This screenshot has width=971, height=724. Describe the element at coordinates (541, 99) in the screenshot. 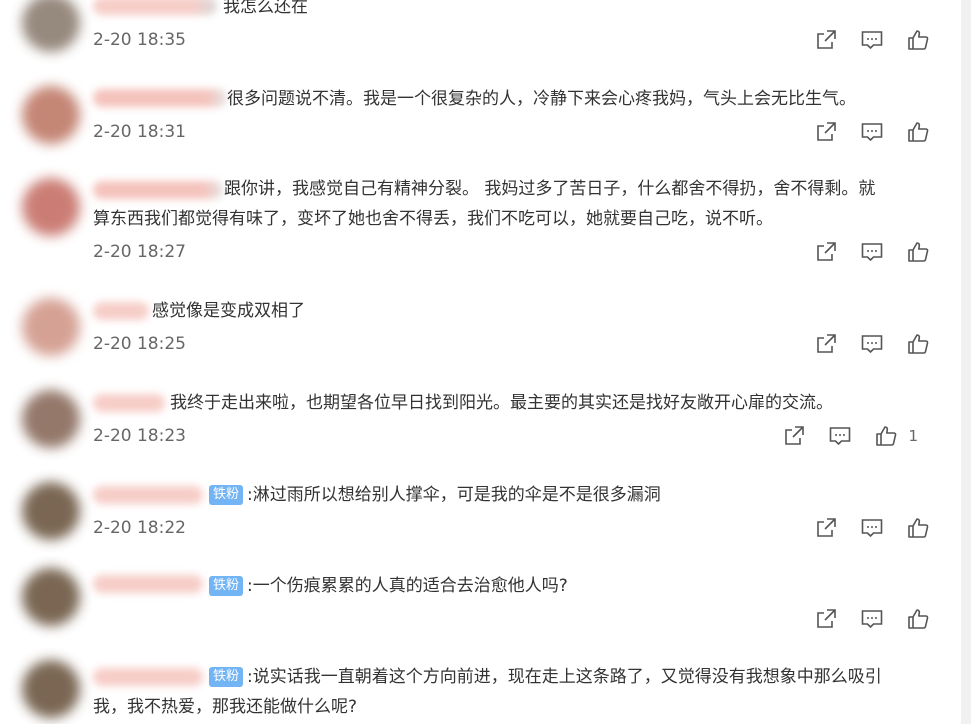

I see `comment-text: 很多问题说不清。我是一个很复杂的人，冷静下来会心疼我妈，气头上会无比生气。` at that location.